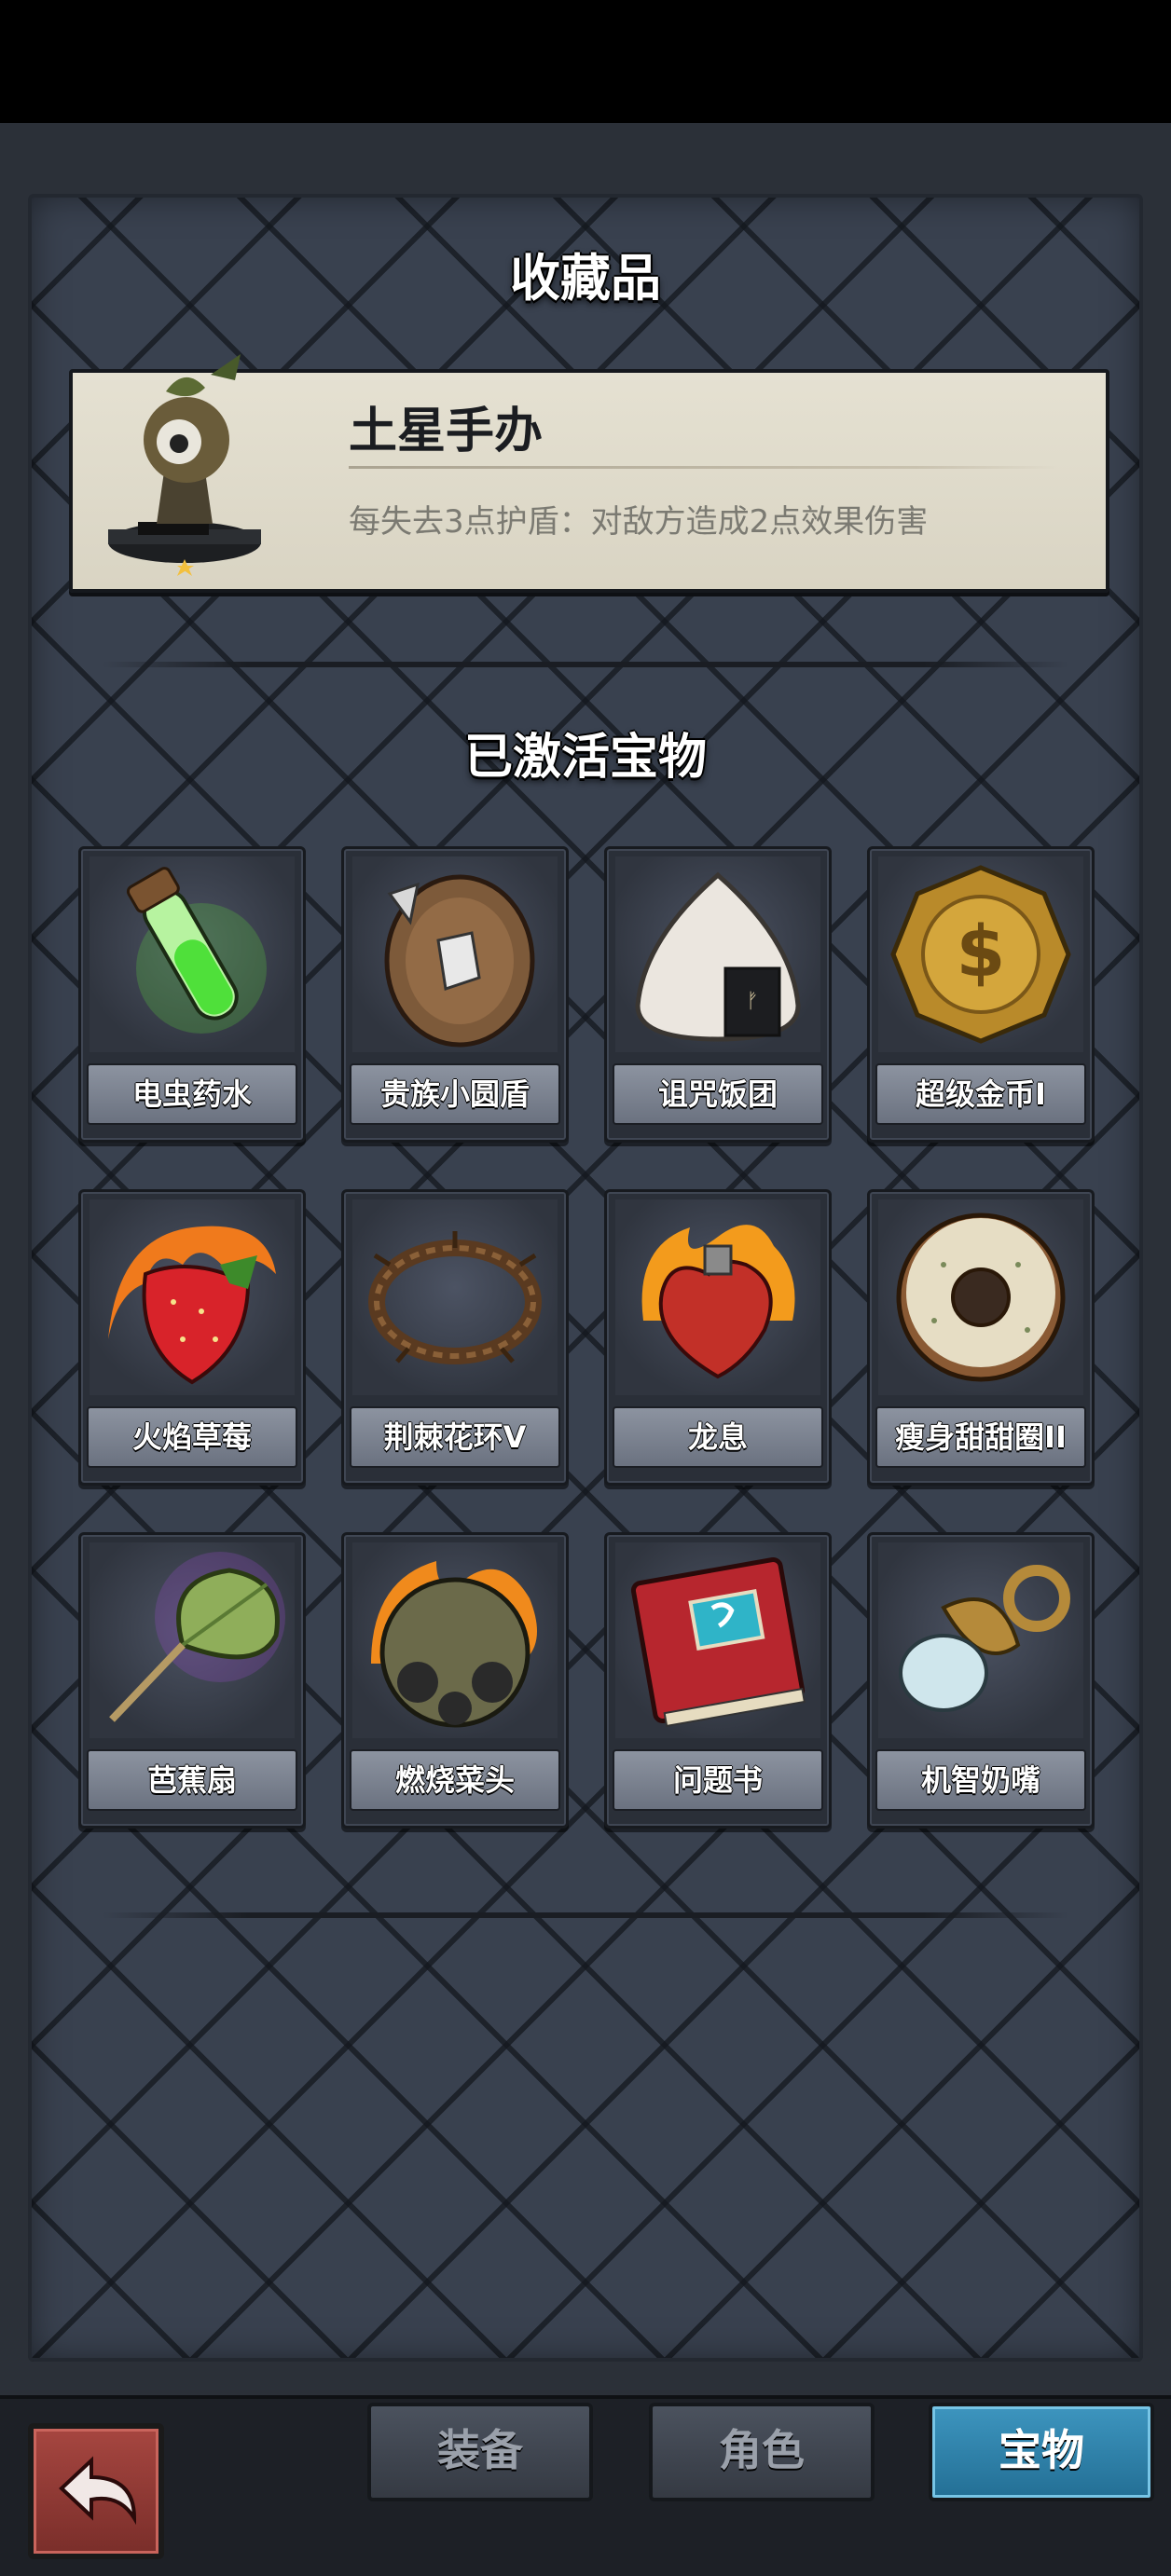 Image resolution: width=1171 pixels, height=2576 pixels. What do you see at coordinates (192, 1437) in the screenshot?
I see `treasure-label: 火焰草莓` at bounding box center [192, 1437].